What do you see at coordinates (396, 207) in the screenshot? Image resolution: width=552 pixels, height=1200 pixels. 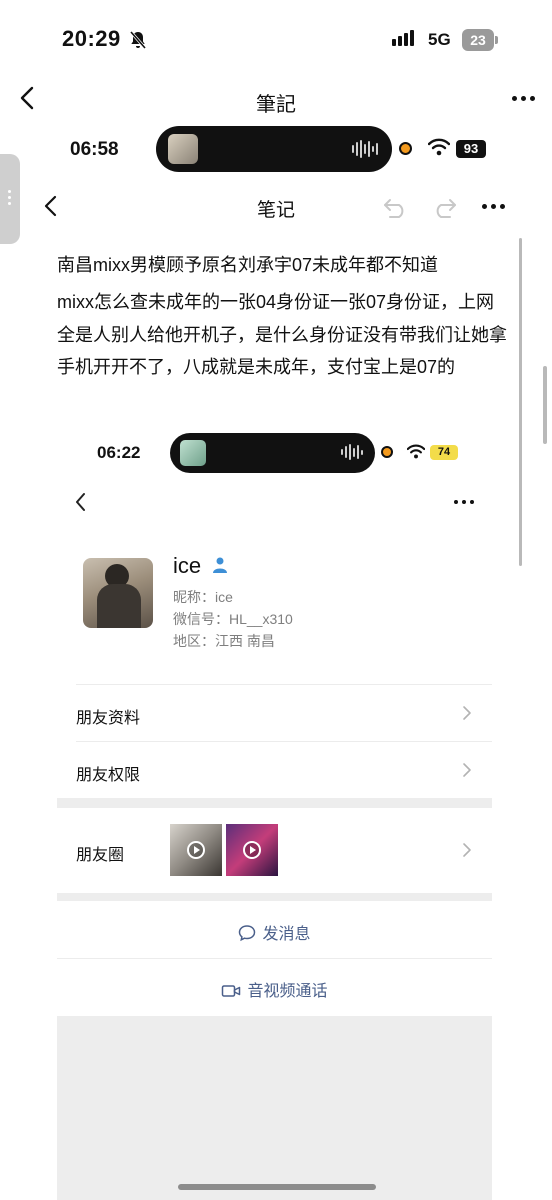 I see `undo-icon` at bounding box center [396, 207].